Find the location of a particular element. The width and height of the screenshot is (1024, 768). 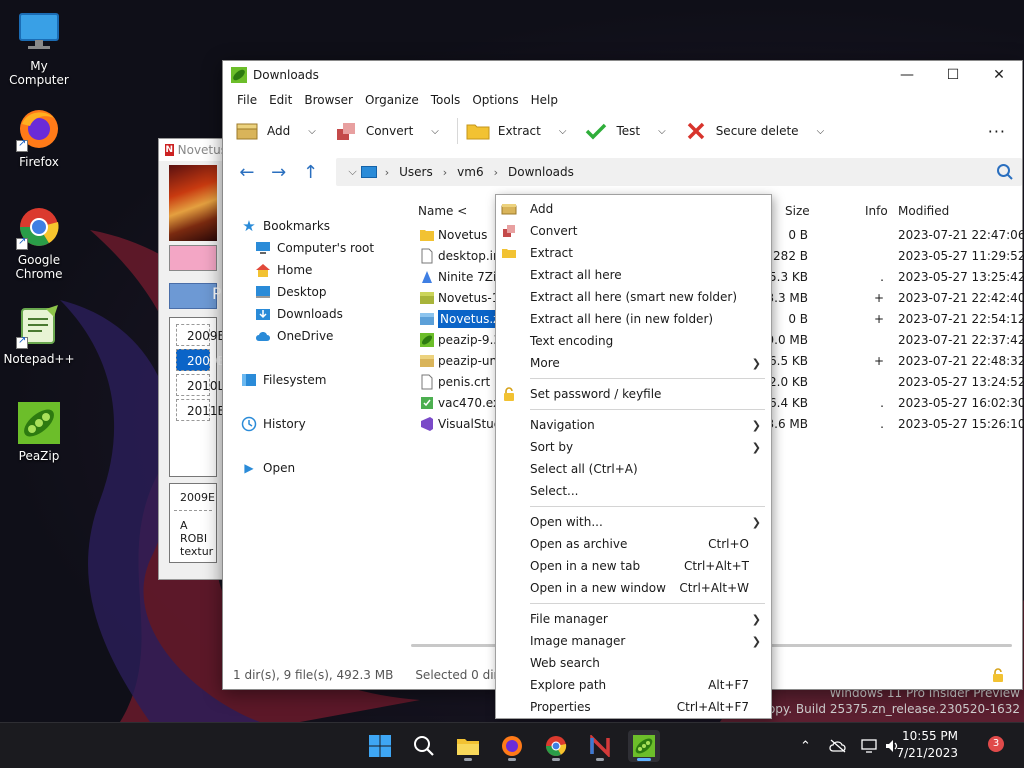

taskbar-search-button is located at coordinates (424, 746).